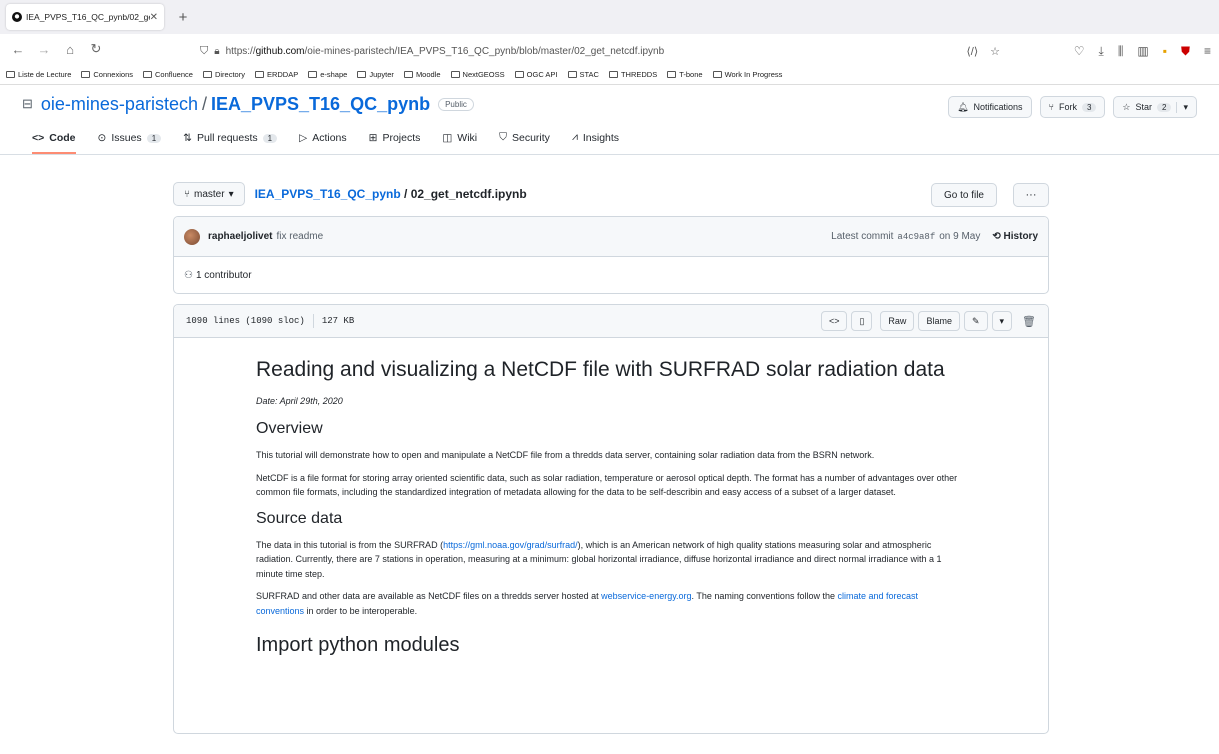  What do you see at coordinates (536, 74) in the screenshot?
I see `bookmark-item: OGC API` at bounding box center [536, 74].